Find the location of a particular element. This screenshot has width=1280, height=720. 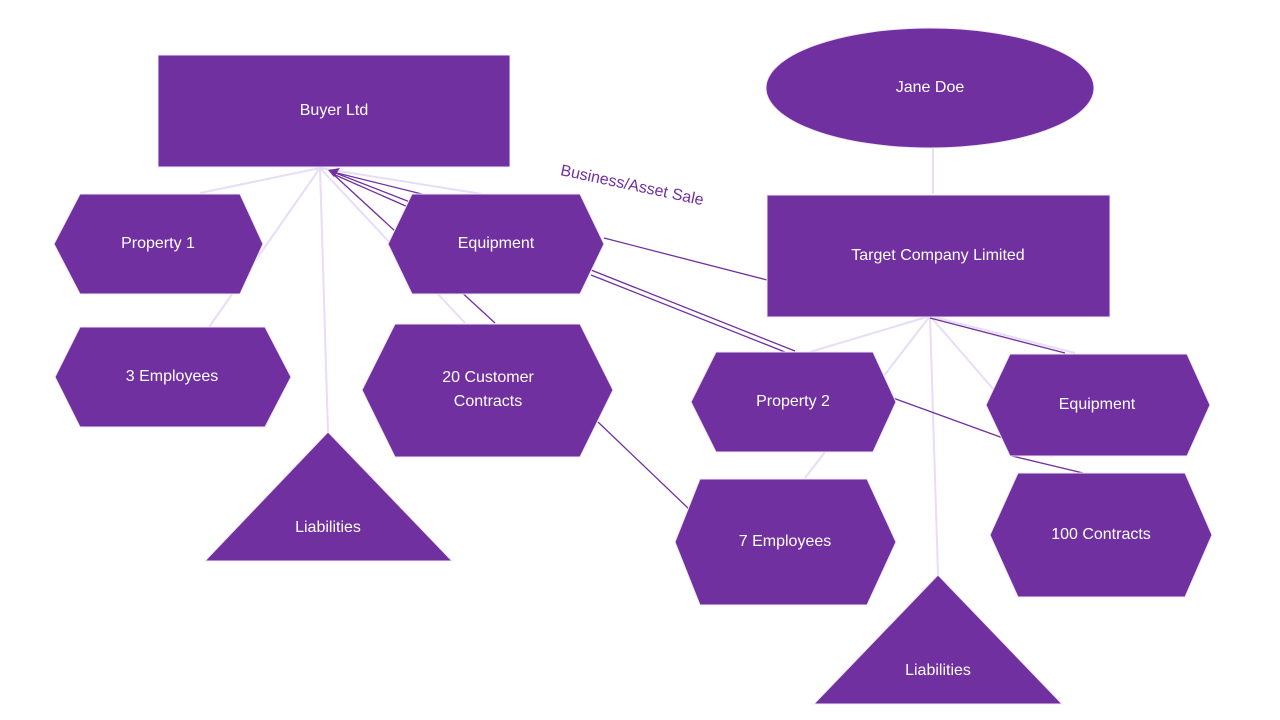

svg-text: Property 1 is located at coordinates (158, 243).